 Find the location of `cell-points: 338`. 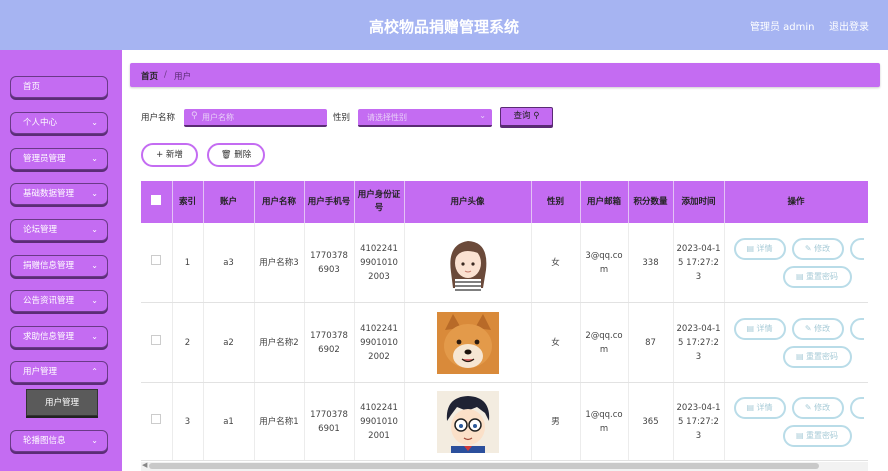

cell-points: 338 is located at coordinates (650, 263).